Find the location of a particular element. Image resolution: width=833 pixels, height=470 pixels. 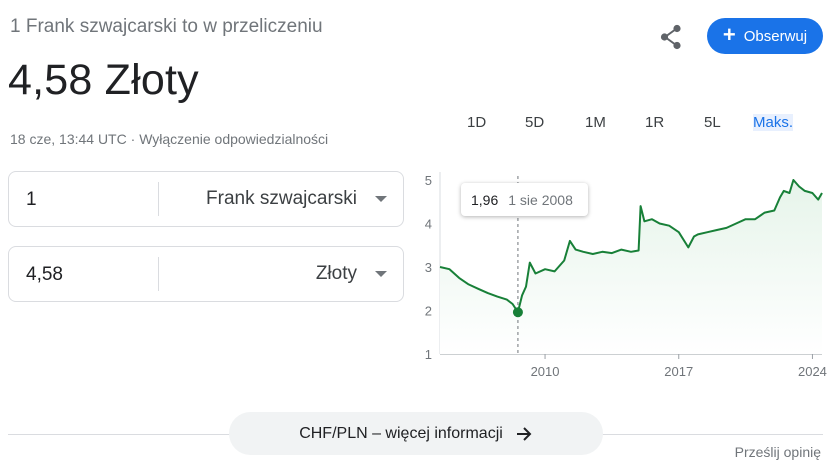

more-info-button: CHF/PLN – więcej informacji is located at coordinates (416, 433).